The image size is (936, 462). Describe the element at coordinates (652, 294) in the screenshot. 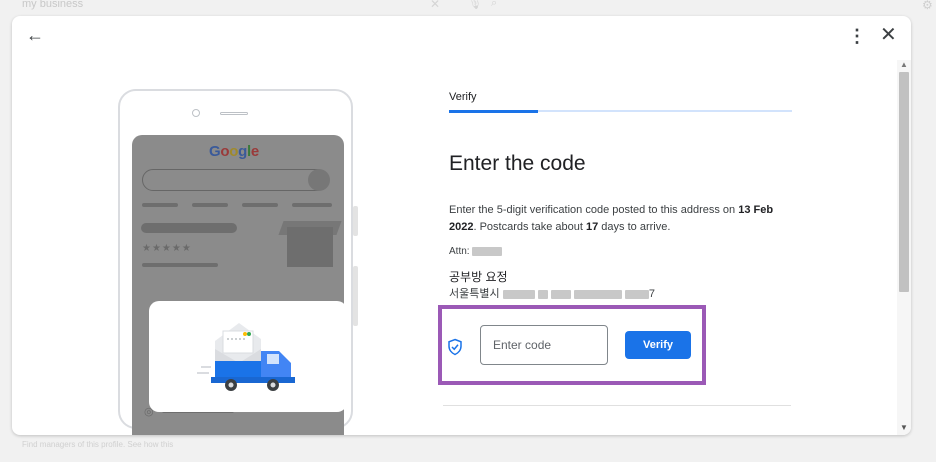

I see `address-suffix: 7` at that location.